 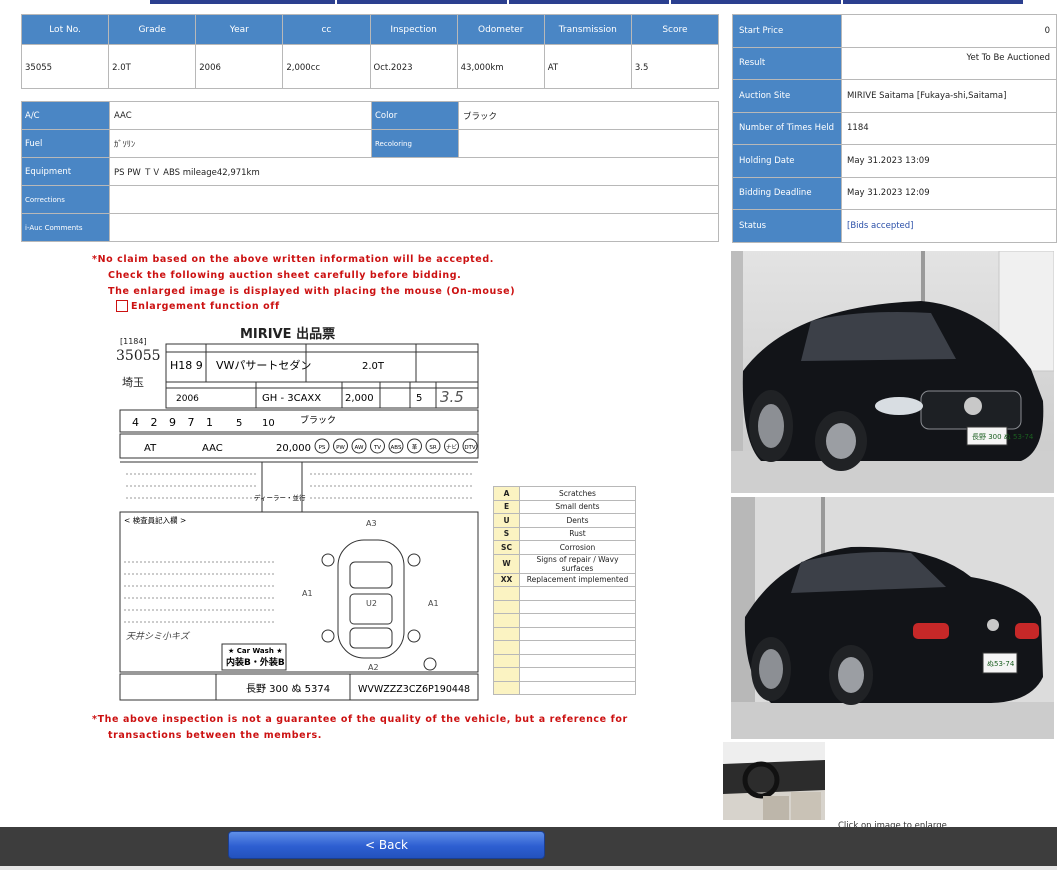 I want to click on start-price-value: 0, so click(x=949, y=31).